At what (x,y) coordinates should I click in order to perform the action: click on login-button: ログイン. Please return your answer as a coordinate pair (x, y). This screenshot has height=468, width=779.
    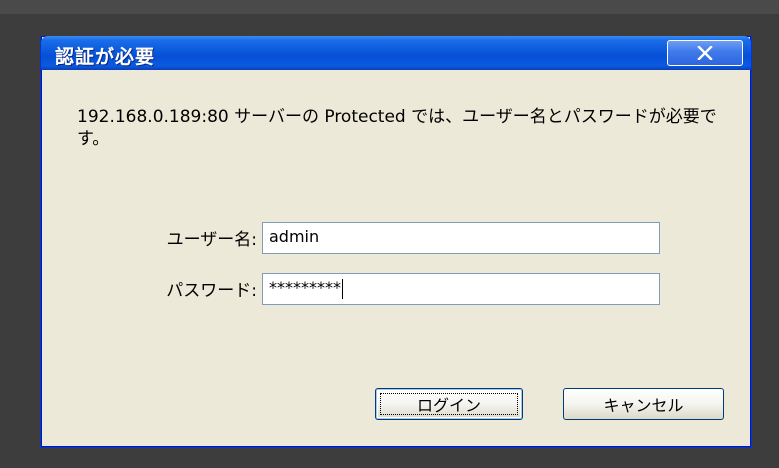
    Looking at the image, I should click on (449, 404).